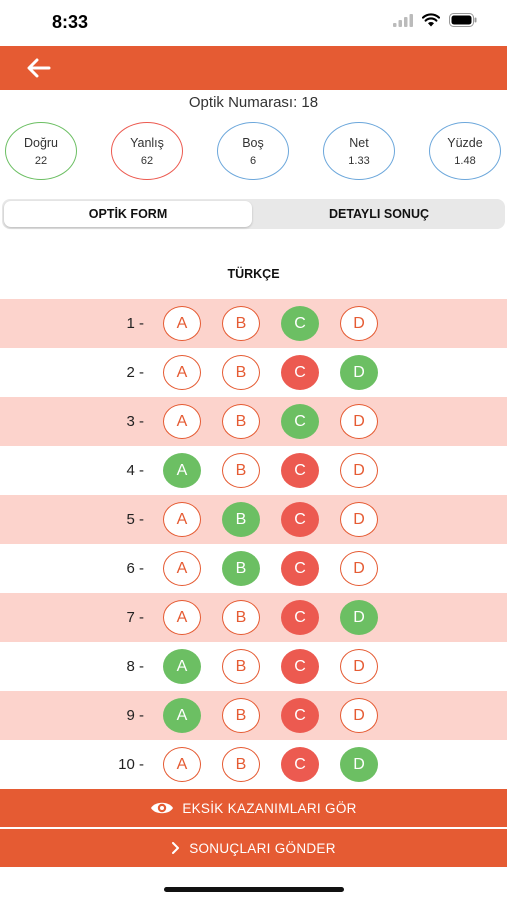 This screenshot has width=507, height=900. I want to click on chevron-right-icon, so click(176, 848).